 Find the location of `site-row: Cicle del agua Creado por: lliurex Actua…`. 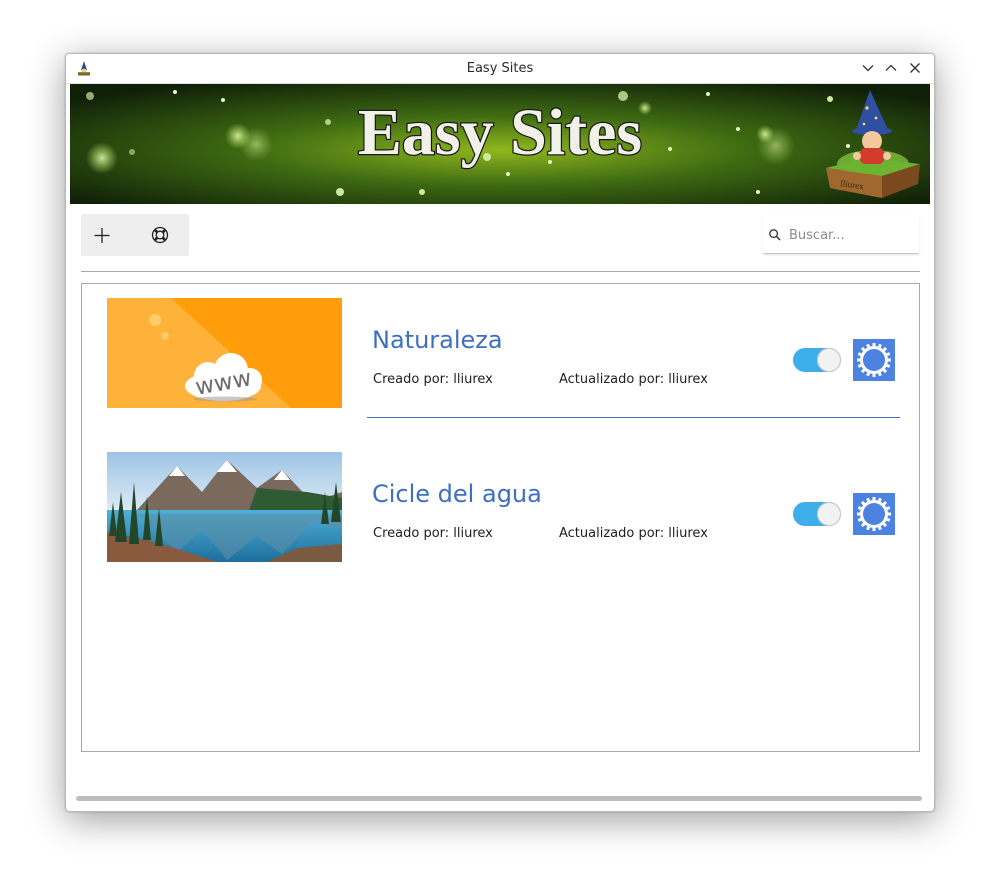

site-row: Cicle del agua Creado por: lliurex Actua… is located at coordinates (500, 508).